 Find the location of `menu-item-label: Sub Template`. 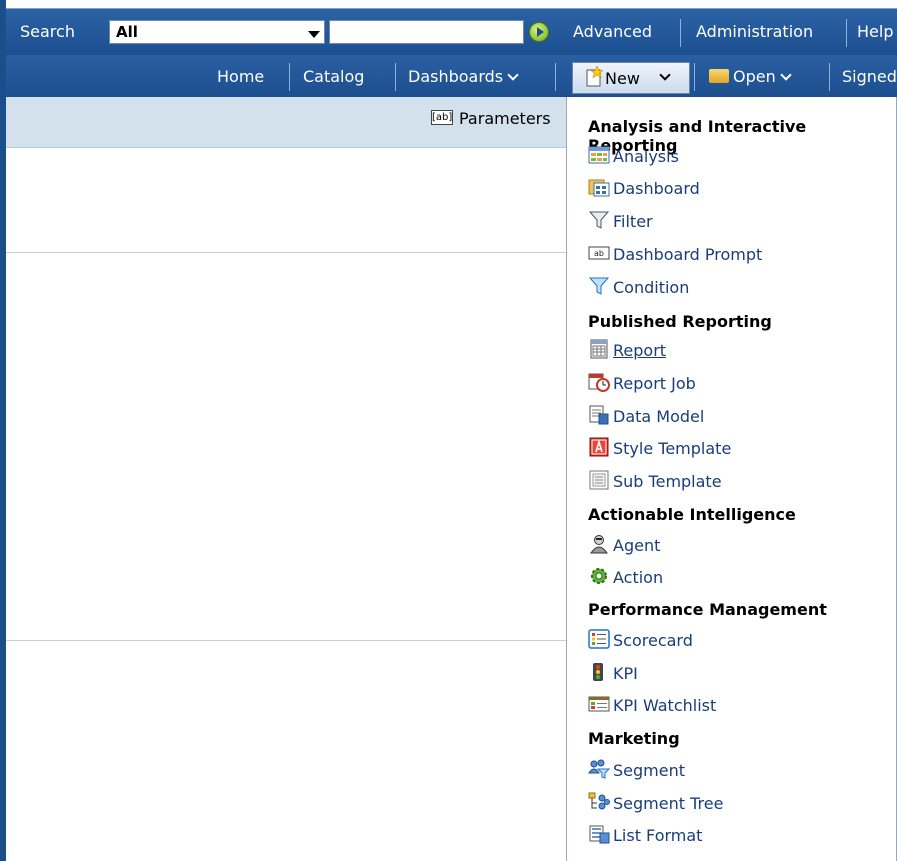

menu-item-label: Sub Template is located at coordinates (667, 481).